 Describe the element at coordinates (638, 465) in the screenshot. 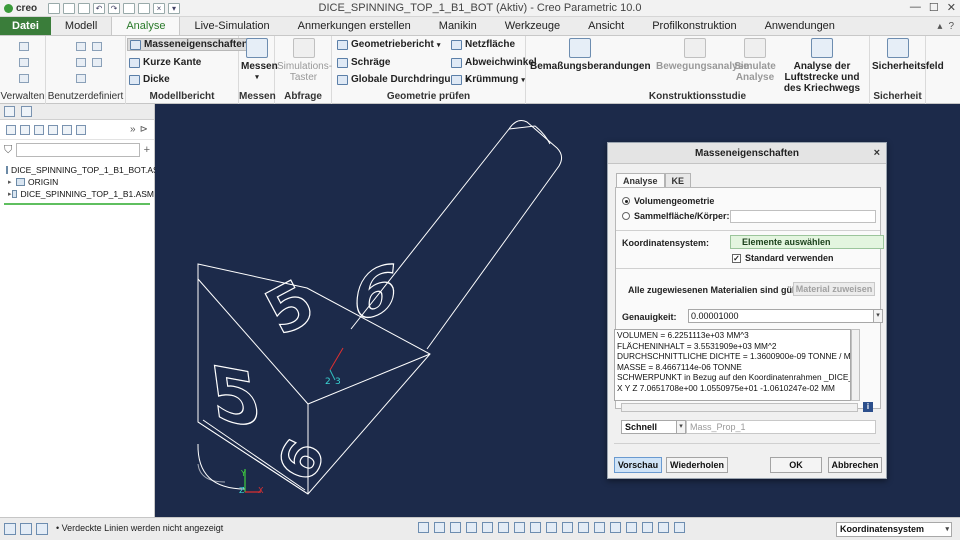

I see `preview-button: Vorschau` at that location.